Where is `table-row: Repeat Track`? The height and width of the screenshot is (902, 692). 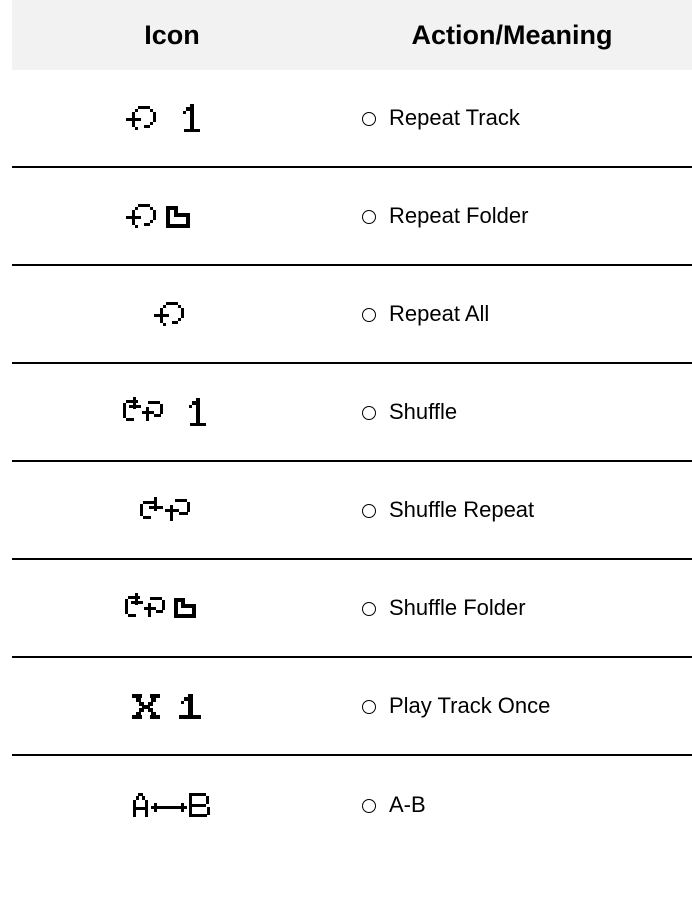
table-row: Repeat Track is located at coordinates (352, 119).